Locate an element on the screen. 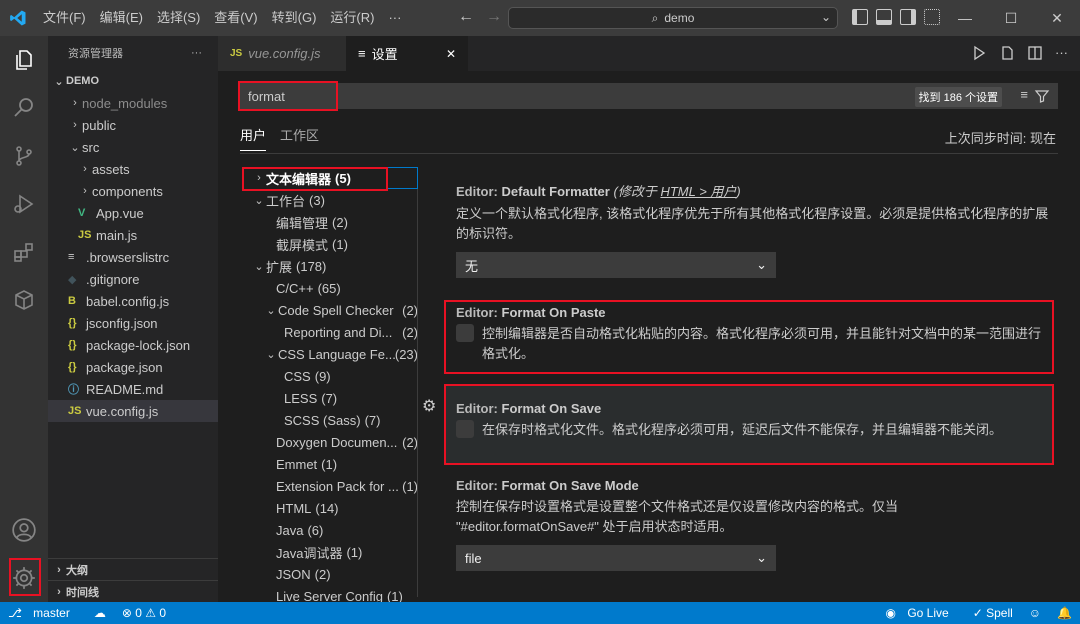 Image resolution: width=1080 pixels, height=624 pixels. tree-item: JS main.js is located at coordinates (133, 235).